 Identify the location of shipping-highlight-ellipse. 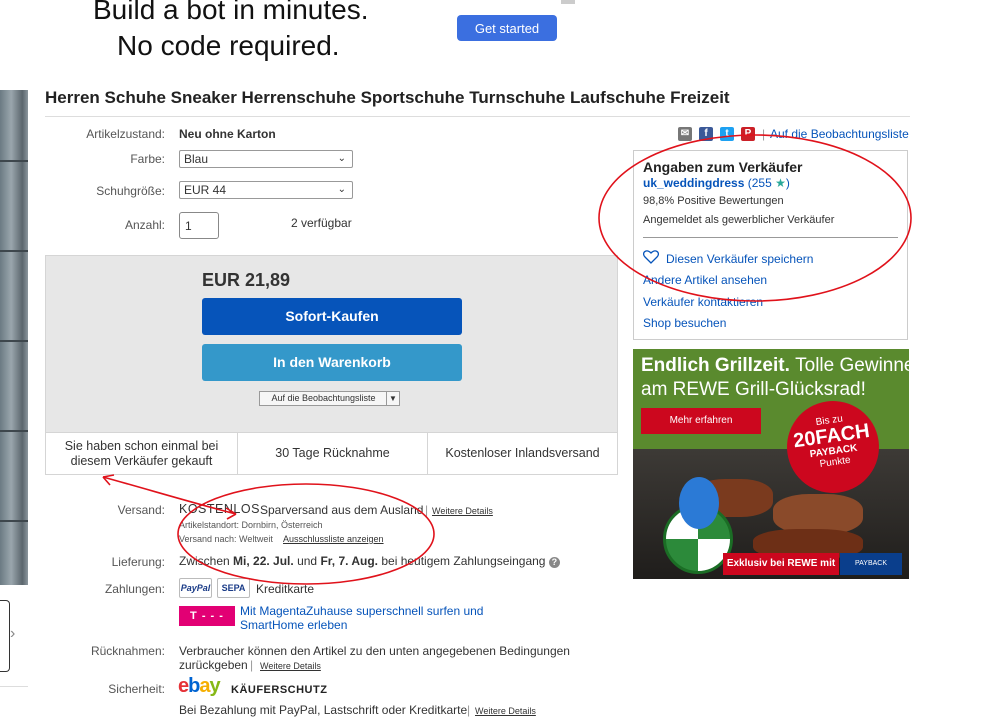
(306, 534).